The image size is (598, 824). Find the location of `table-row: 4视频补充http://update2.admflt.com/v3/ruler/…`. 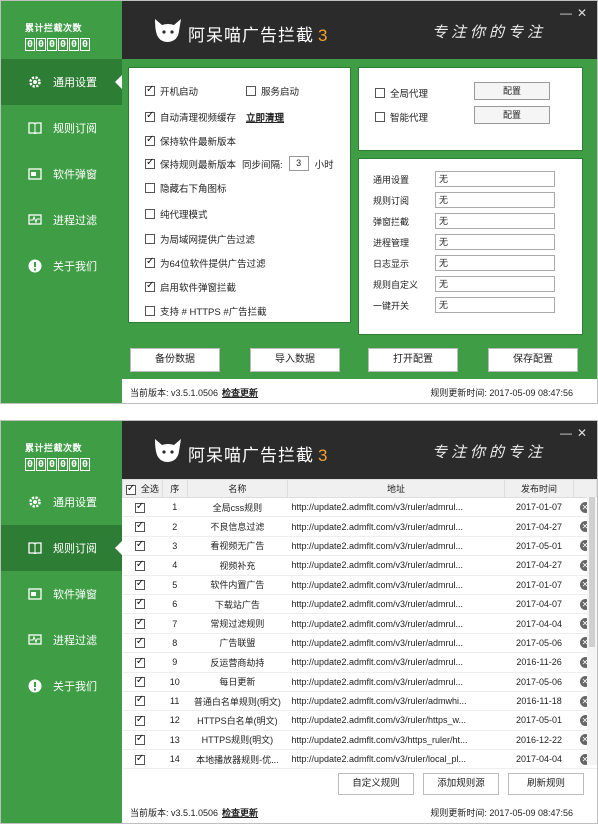

table-row: 4视频补充http://update2.admflt.com/v3/ruler/… is located at coordinates (359, 565).